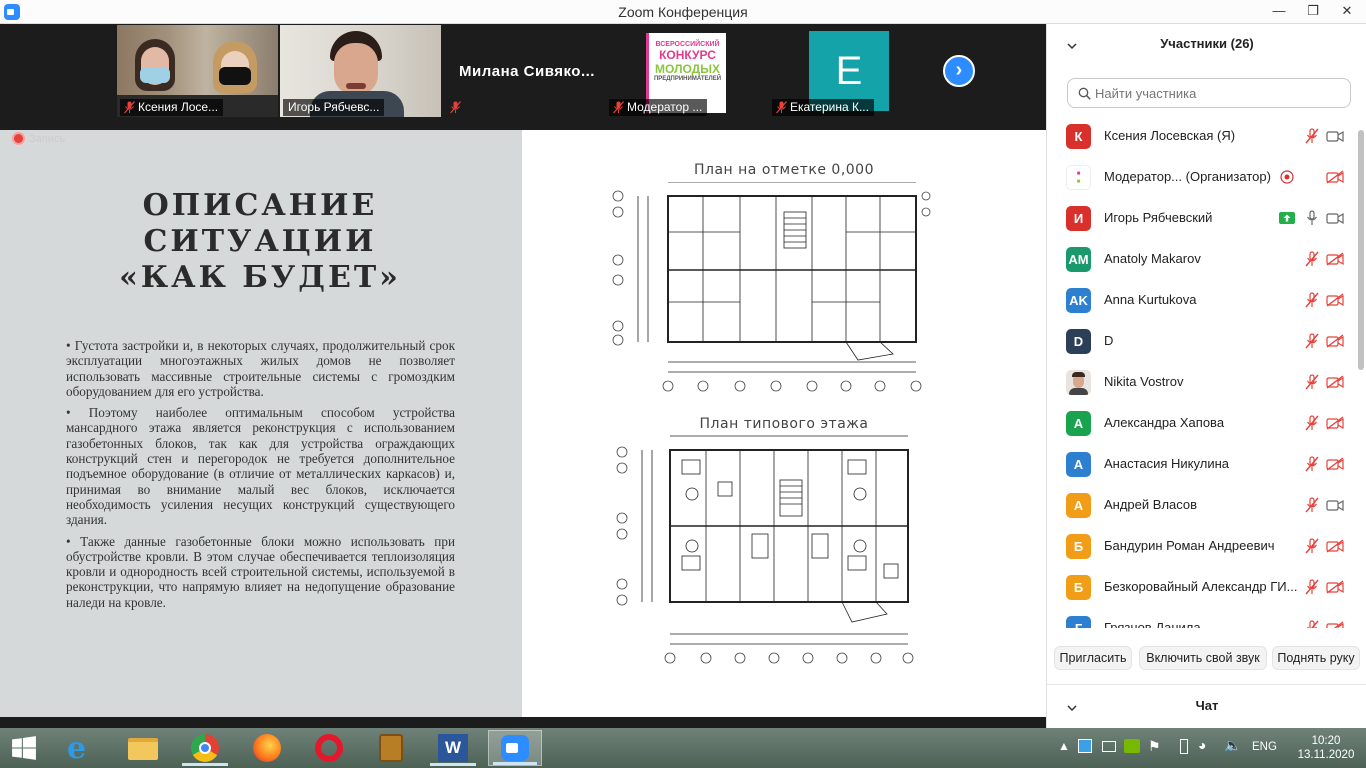 The image size is (1366, 768). I want to click on participant-row: Г Грязнов Данила, so click(1202, 618).